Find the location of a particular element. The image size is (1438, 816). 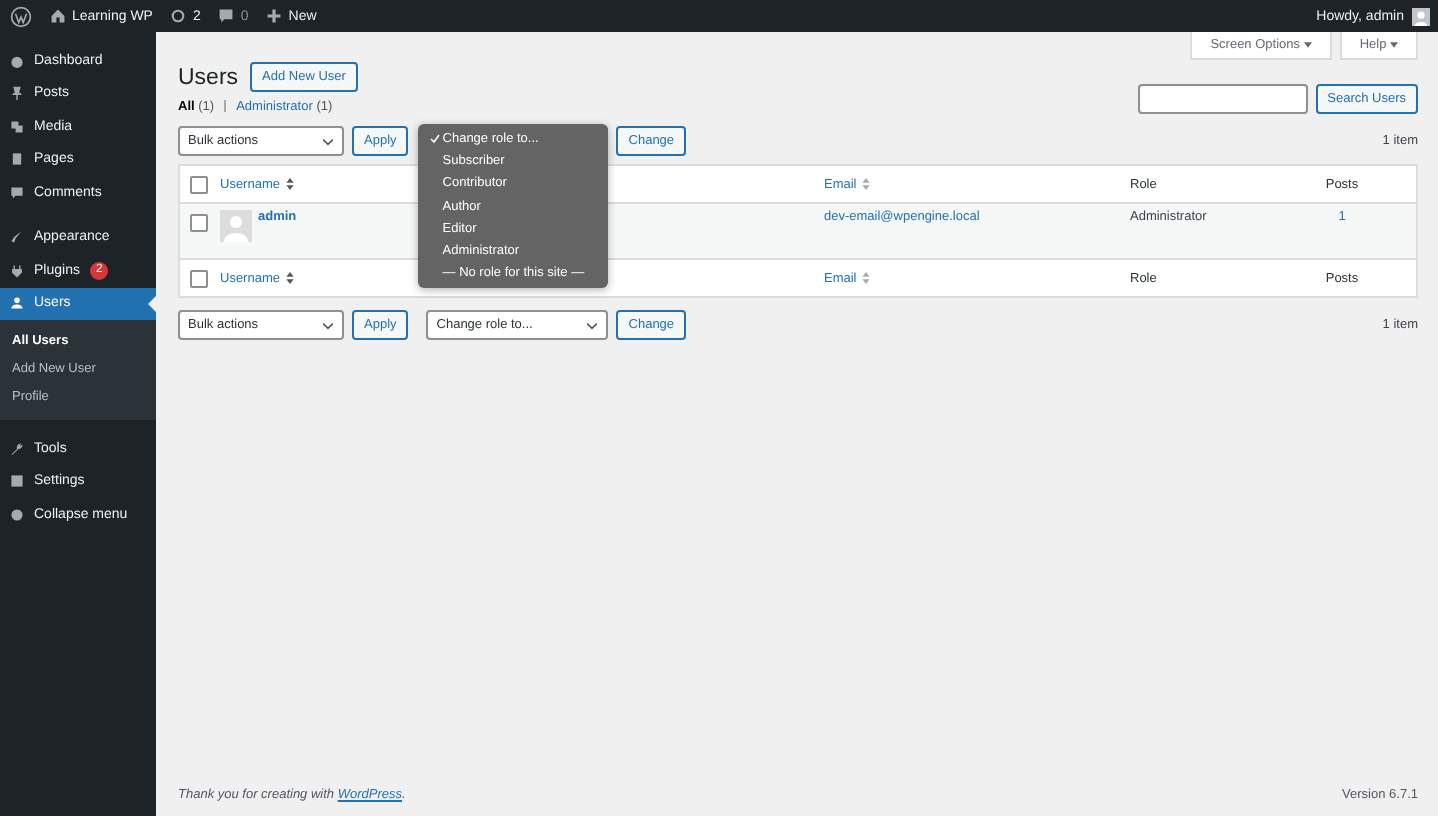

media-icon is located at coordinates (17, 126).